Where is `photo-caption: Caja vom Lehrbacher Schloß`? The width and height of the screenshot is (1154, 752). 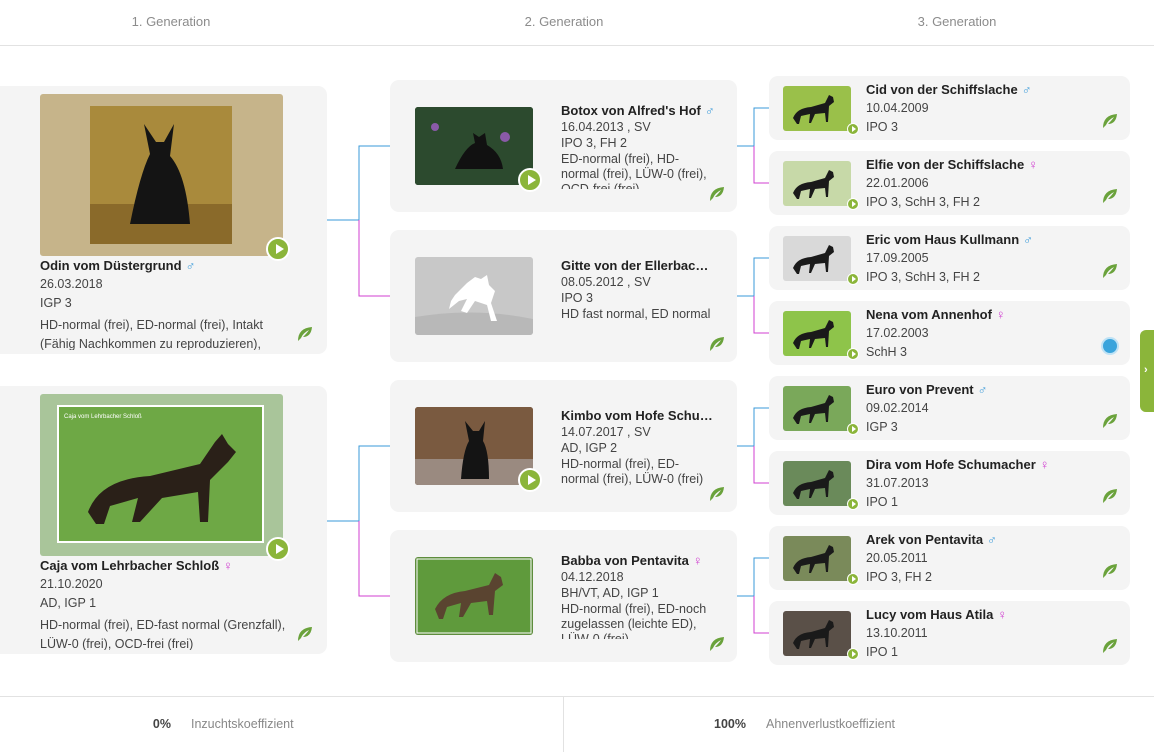
photo-caption: Caja vom Lehrbacher Schloß is located at coordinates (103, 417).